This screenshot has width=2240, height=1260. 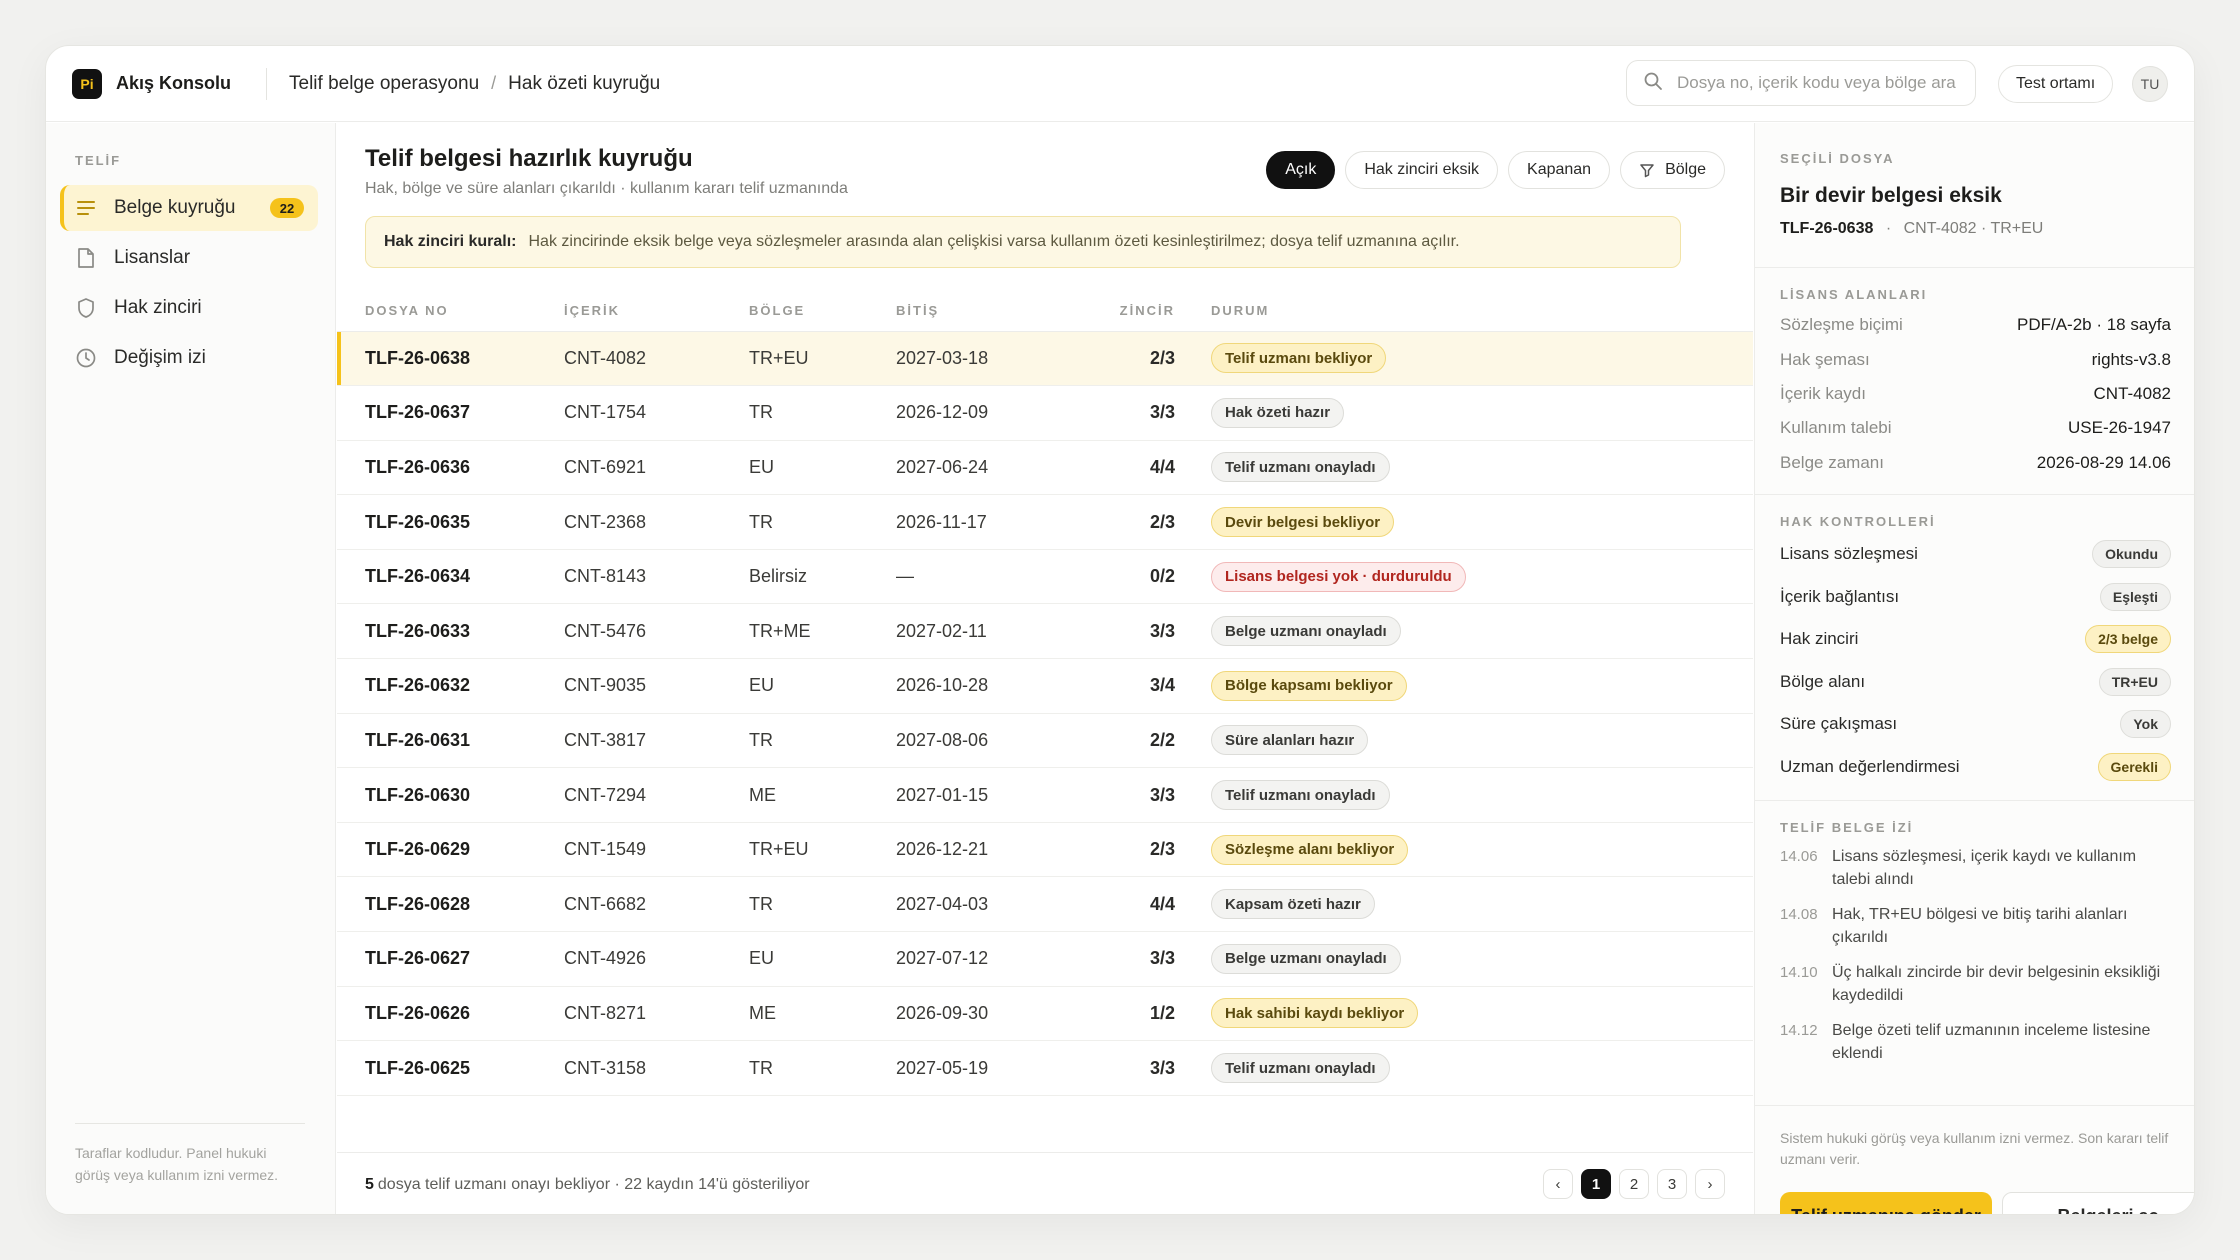 I want to click on status-cell: Hak özeti hazır, so click(x=1482, y=413).